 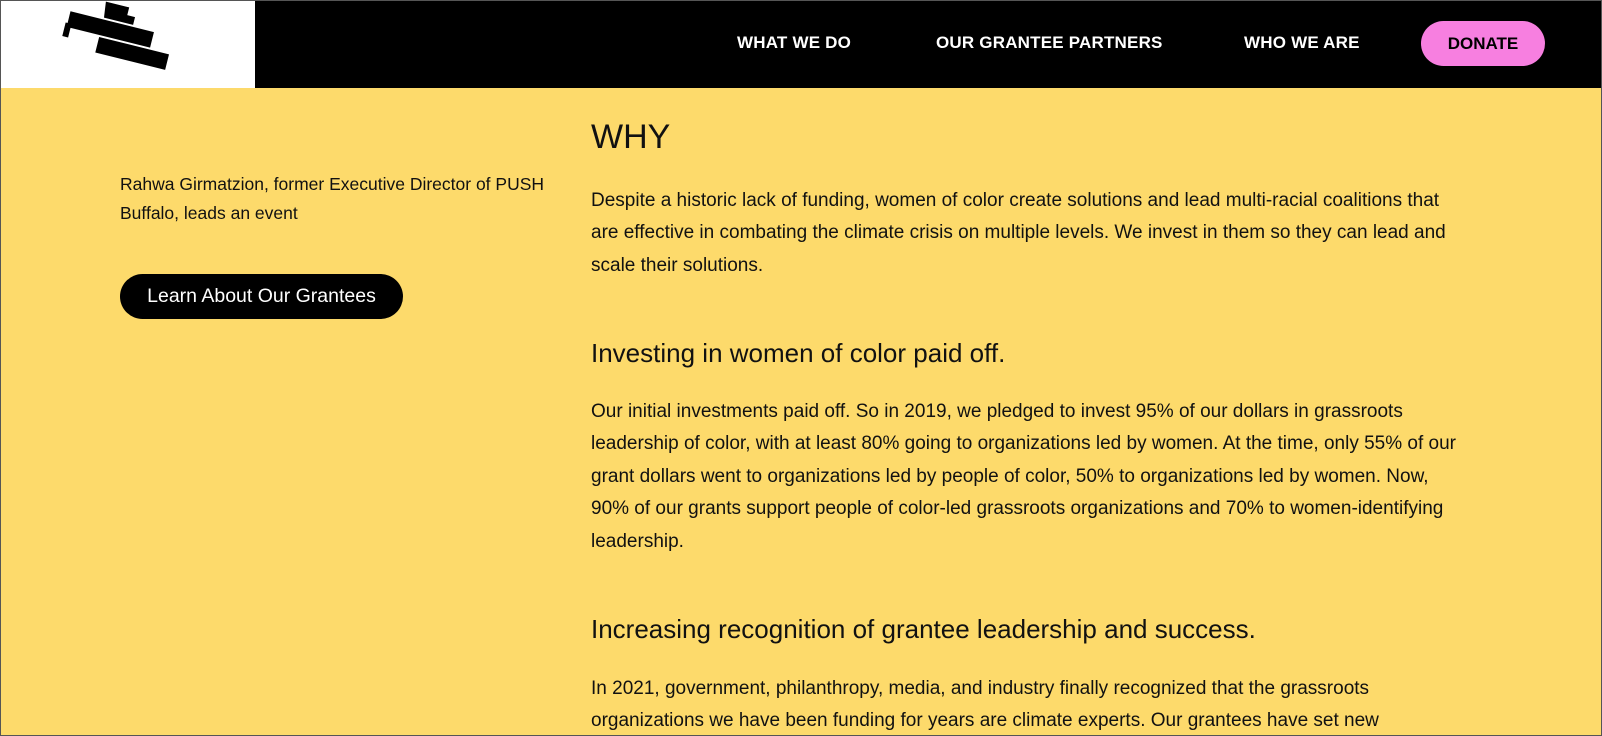 I want to click on nav-who-we-are: WHO WE ARE, so click(x=1302, y=43).